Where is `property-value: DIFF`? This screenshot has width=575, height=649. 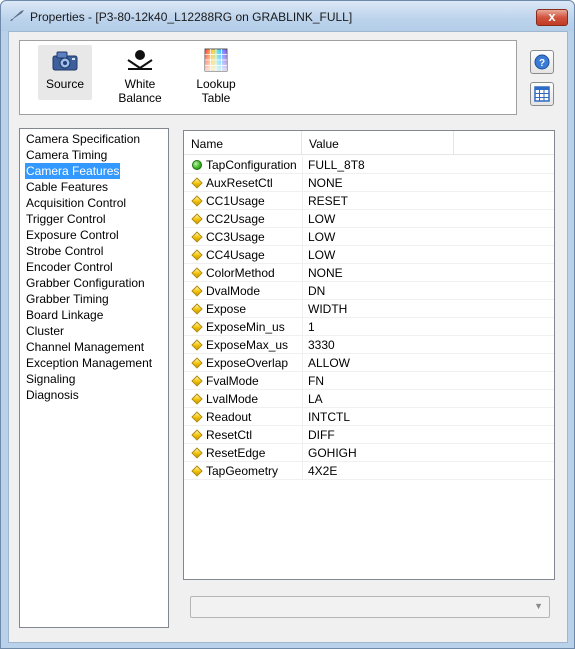 property-value: DIFF is located at coordinates (381, 435).